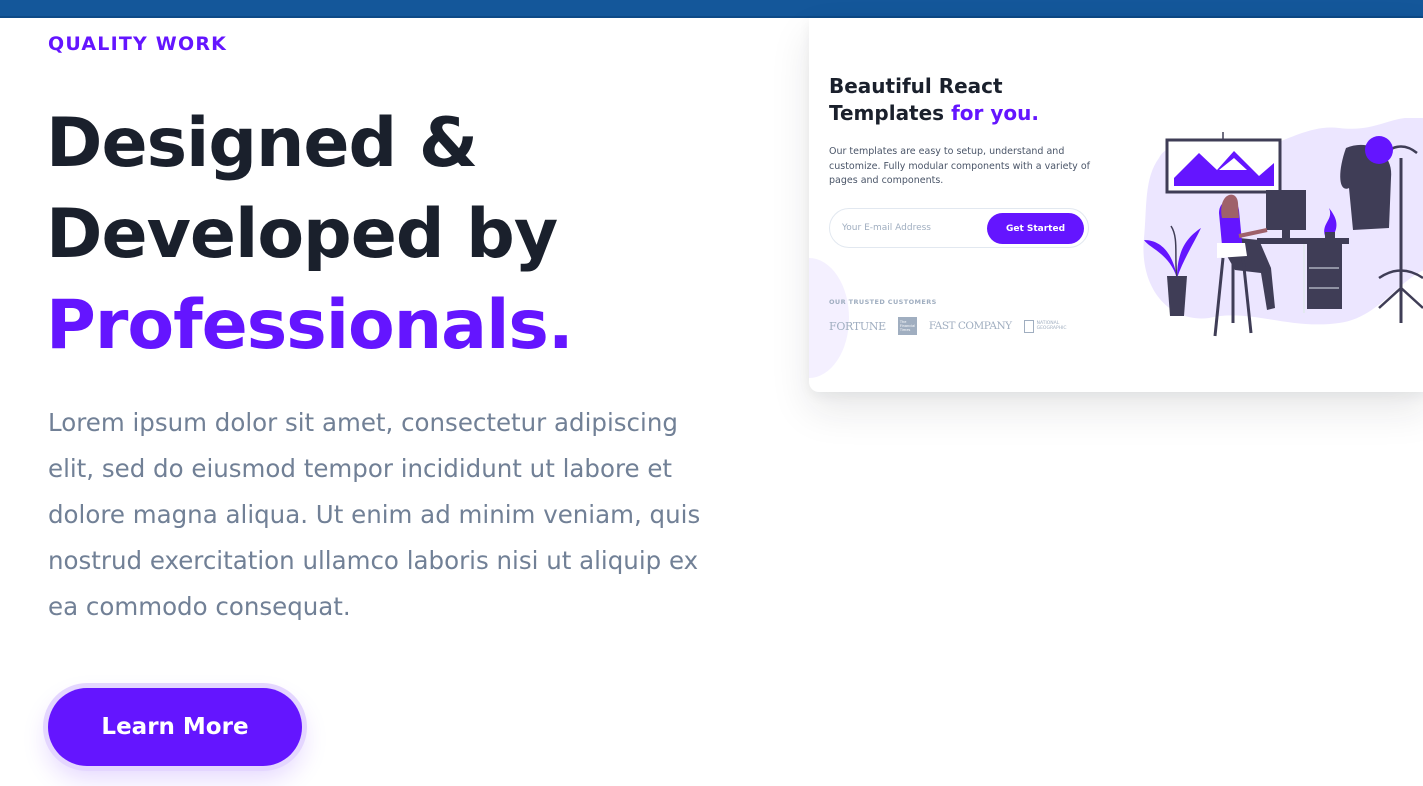  Describe the element at coordinates (138, 44) in the screenshot. I see `hero-eyebrow: QUALITY WORK` at that location.